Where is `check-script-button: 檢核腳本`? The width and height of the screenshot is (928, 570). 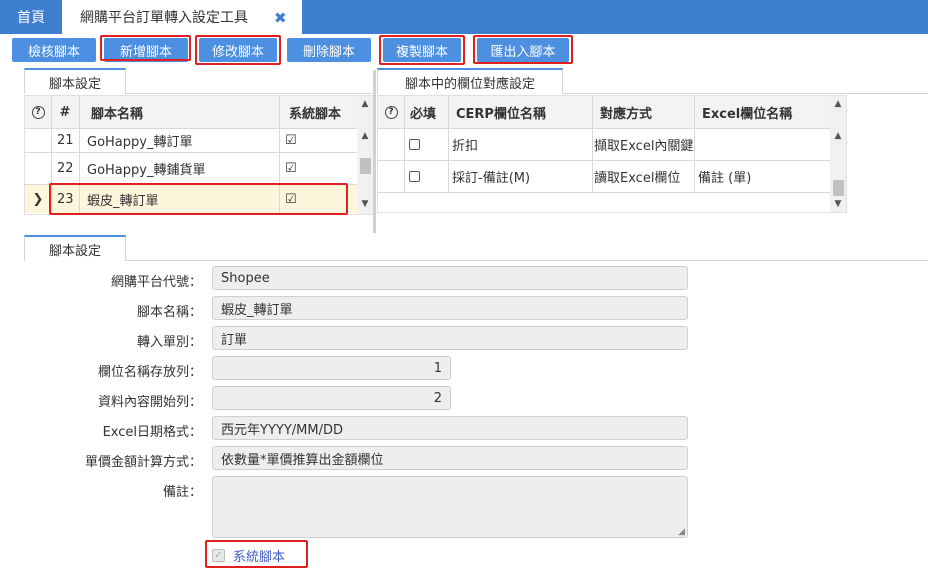 check-script-button: 檢核腳本 is located at coordinates (54, 50).